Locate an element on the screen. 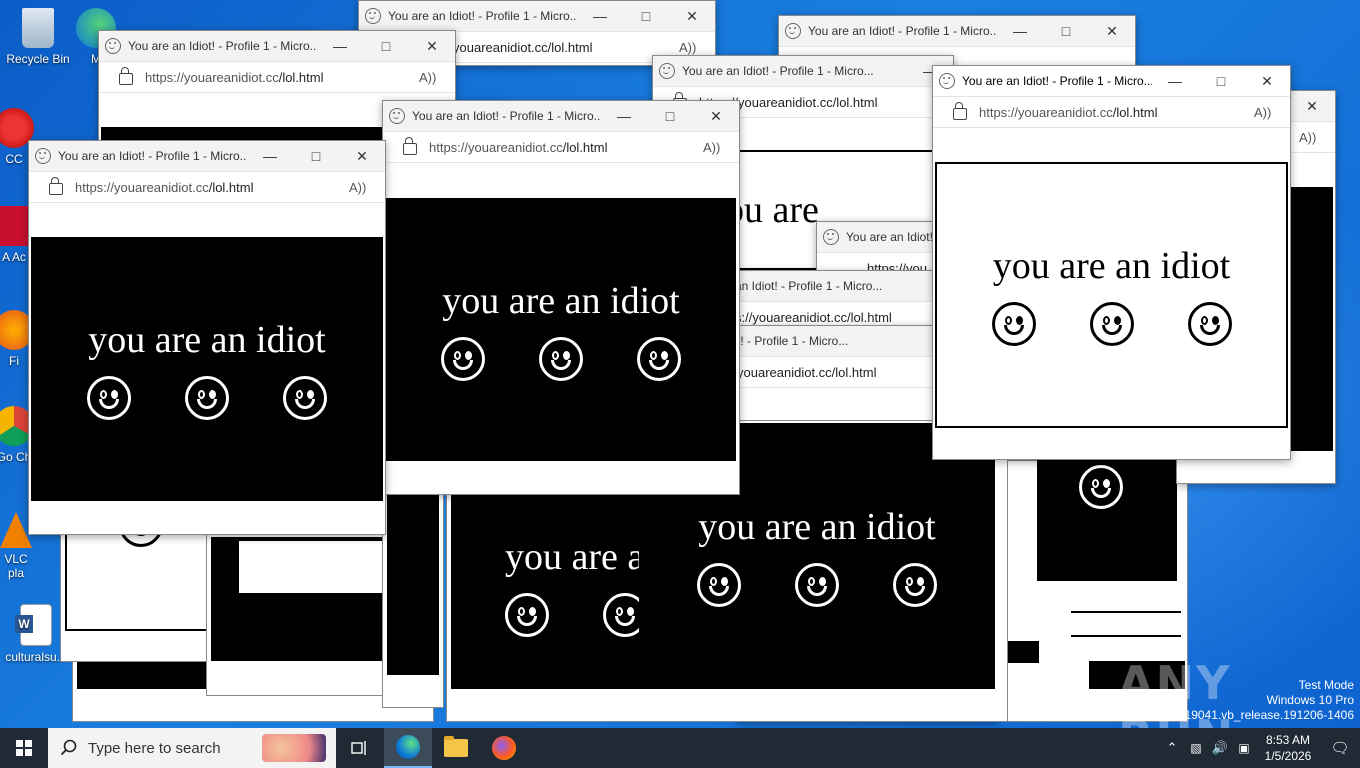 Image resolution: width=1360 pixels, height=768 pixels. chevron-up-icon: ⌃ is located at coordinates (1172, 748).